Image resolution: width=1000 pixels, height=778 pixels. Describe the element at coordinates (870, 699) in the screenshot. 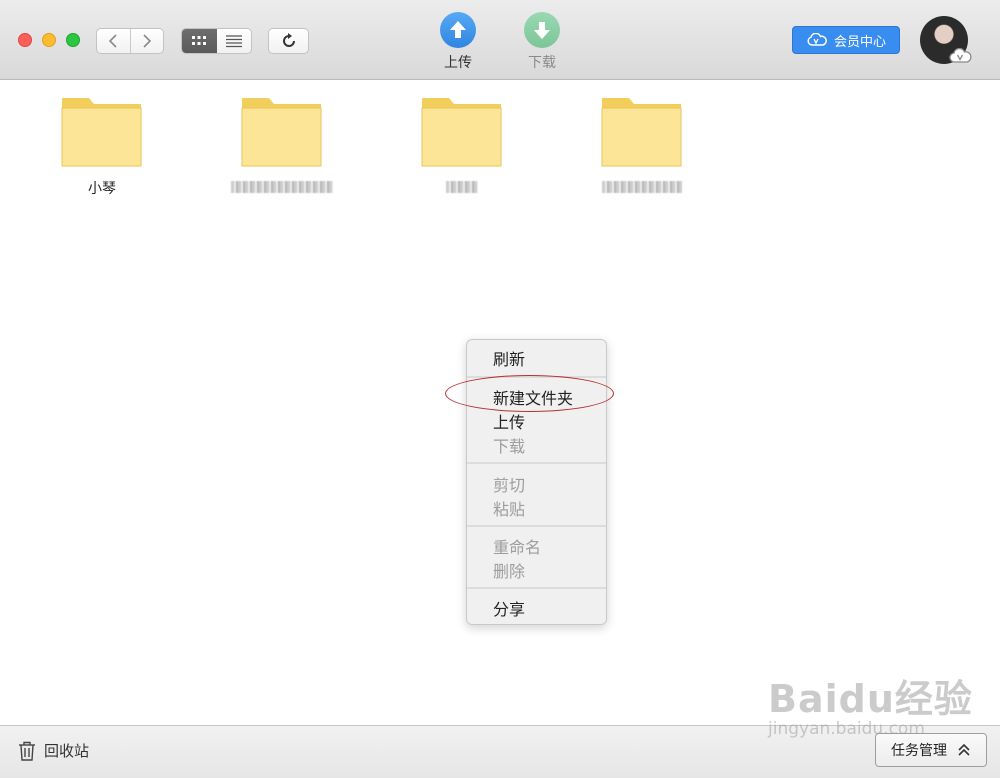

I see `watermark-brand: Baidu经验` at that location.